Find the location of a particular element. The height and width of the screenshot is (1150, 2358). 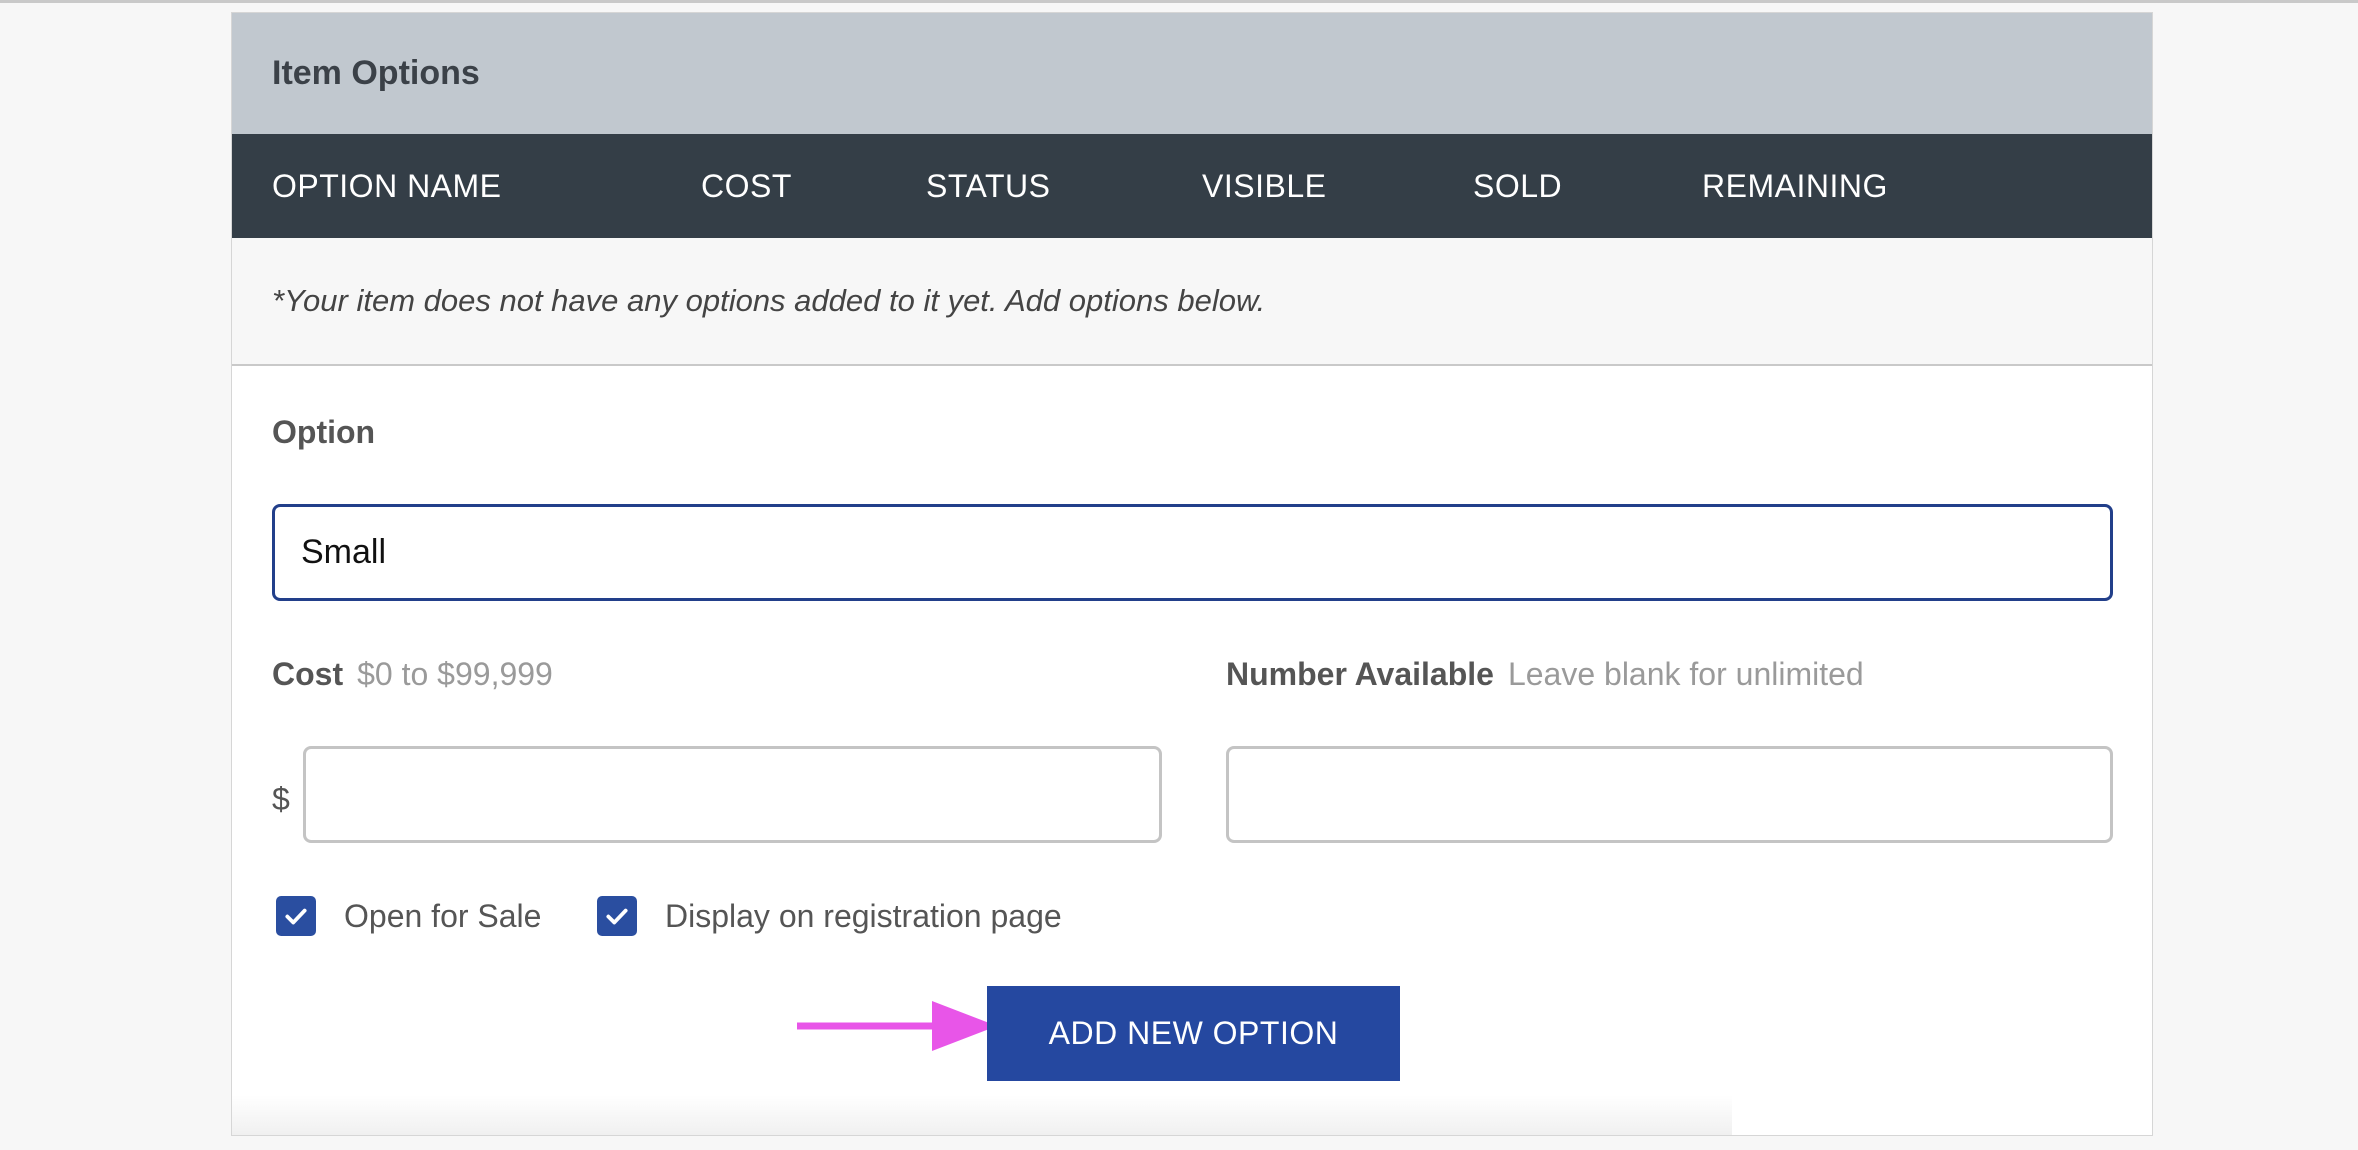

add-new-option-button: ADD NEW OPTION is located at coordinates (1193, 1033).